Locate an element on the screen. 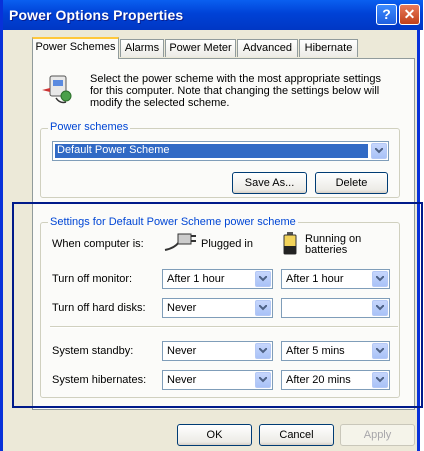 This screenshot has width=424, height=451. monitor-plugged-select: After 1 hour is located at coordinates (217, 279).